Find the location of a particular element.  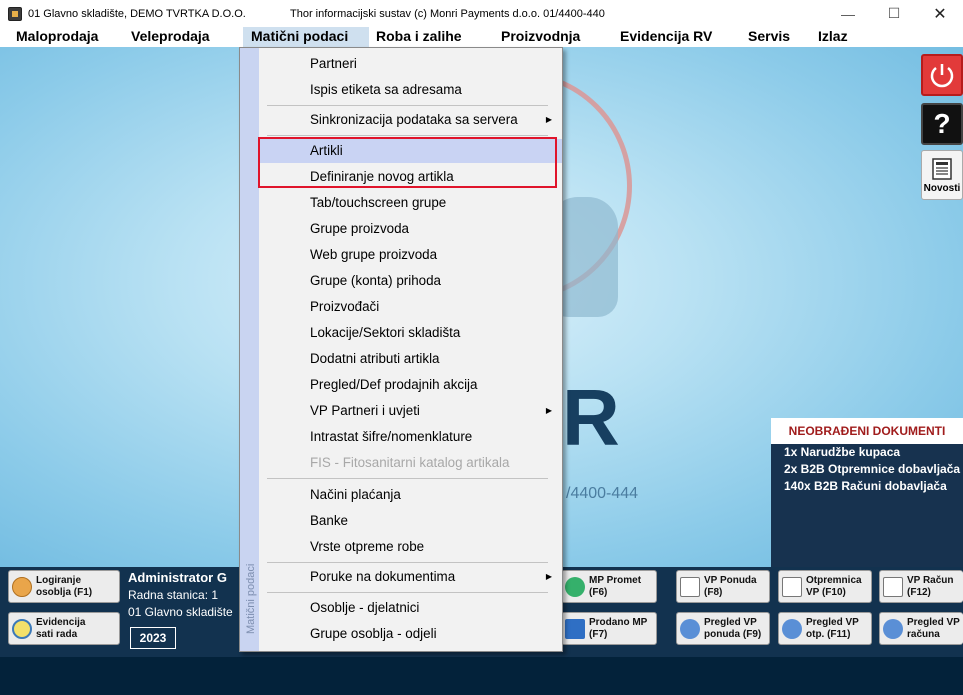

power-icon is located at coordinates (942, 76).